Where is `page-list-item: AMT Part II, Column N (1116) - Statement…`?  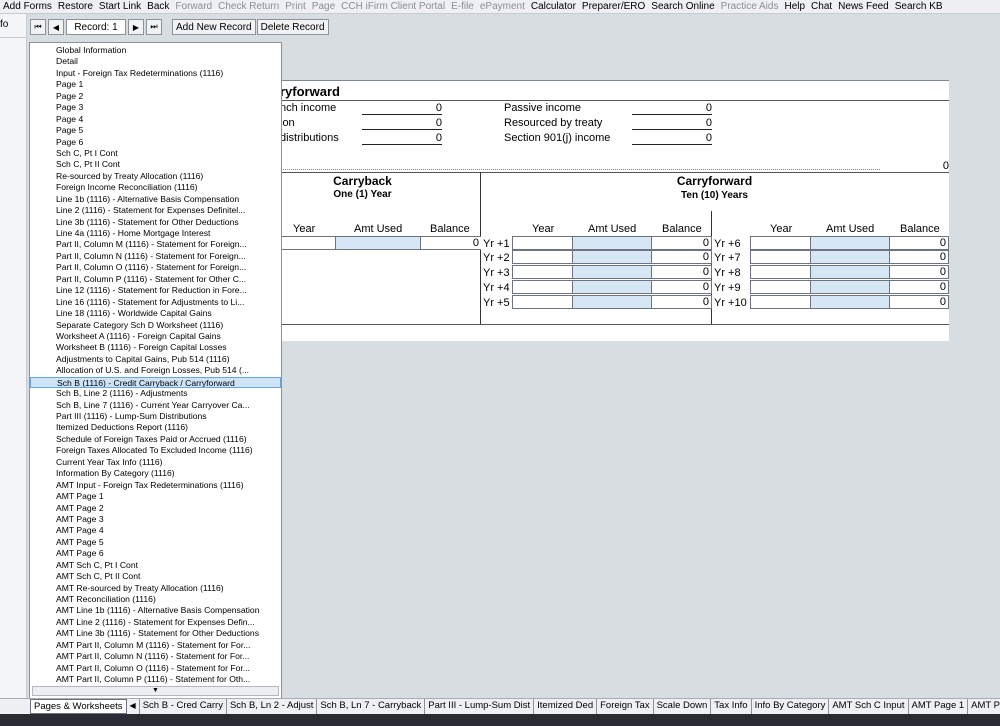
page-list-item: AMT Part II, Column N (1116) - Statement… is located at coordinates (155, 656).